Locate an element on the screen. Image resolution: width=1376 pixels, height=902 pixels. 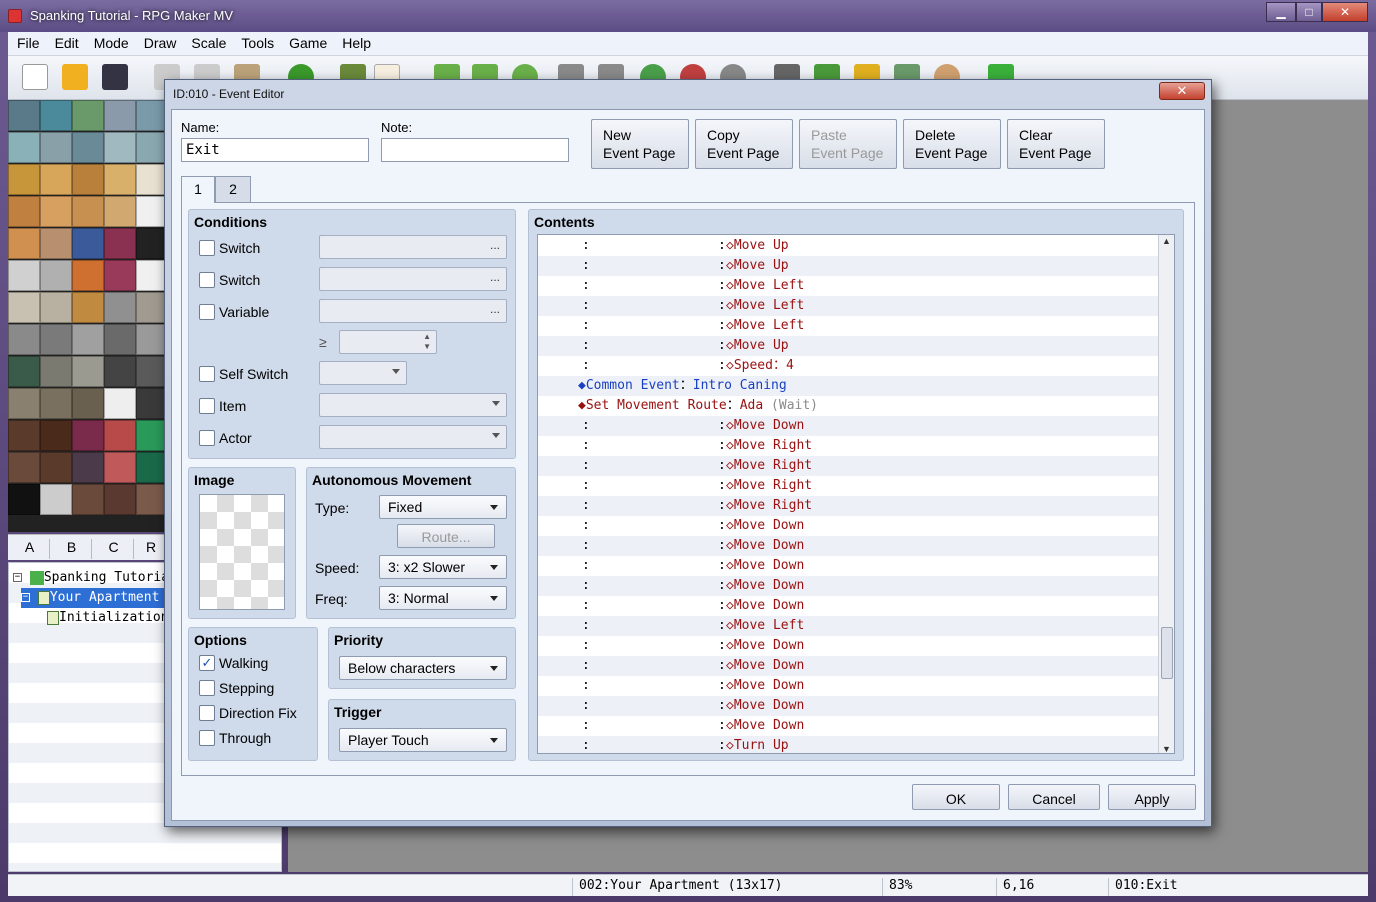
trigger-select: Player Touch is located at coordinates (423, 740).